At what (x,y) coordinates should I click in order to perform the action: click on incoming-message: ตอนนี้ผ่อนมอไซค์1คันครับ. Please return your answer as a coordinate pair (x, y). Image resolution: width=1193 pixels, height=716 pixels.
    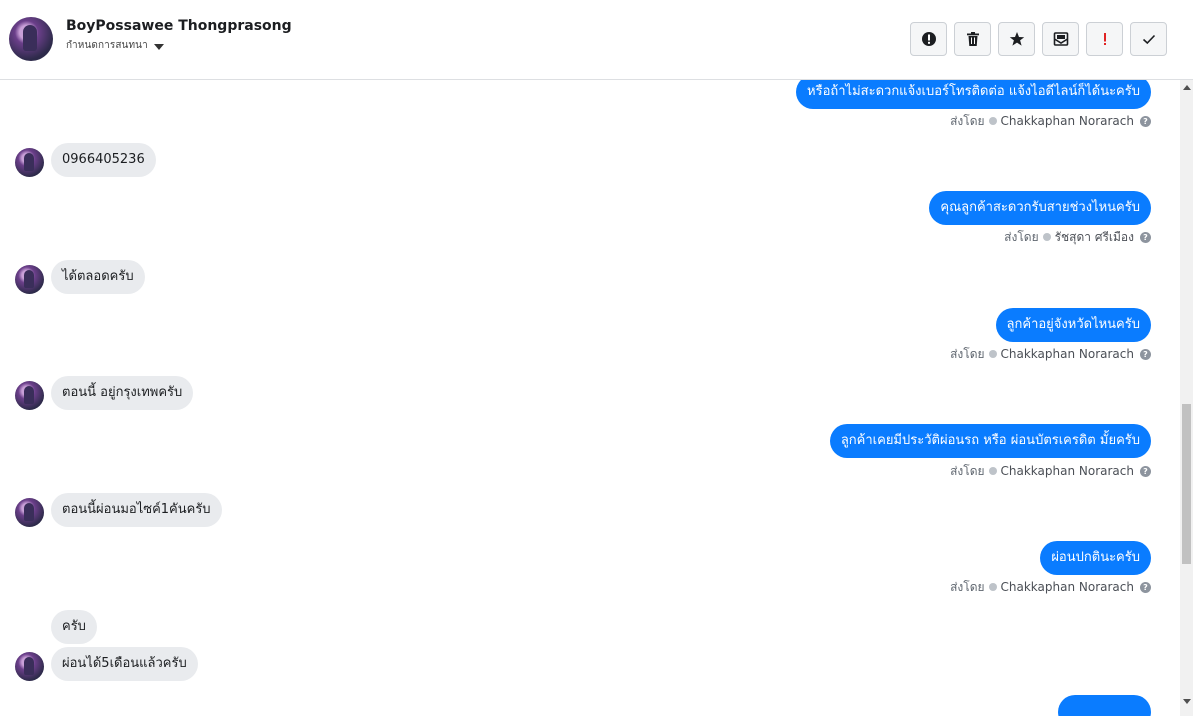
    Looking at the image, I should click on (136, 510).